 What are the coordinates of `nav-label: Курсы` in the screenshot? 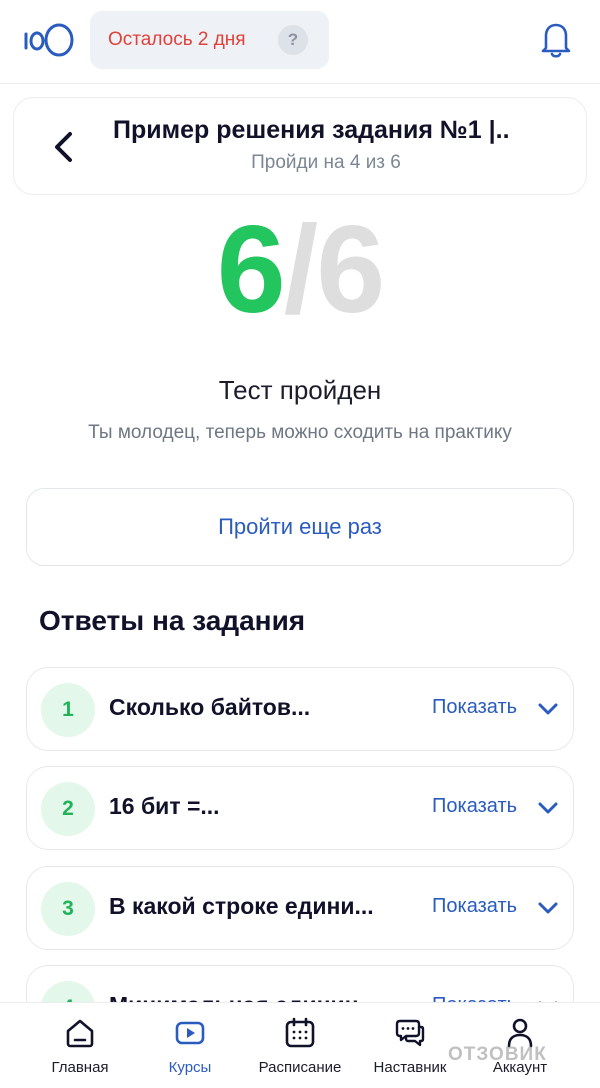 It's located at (190, 1067).